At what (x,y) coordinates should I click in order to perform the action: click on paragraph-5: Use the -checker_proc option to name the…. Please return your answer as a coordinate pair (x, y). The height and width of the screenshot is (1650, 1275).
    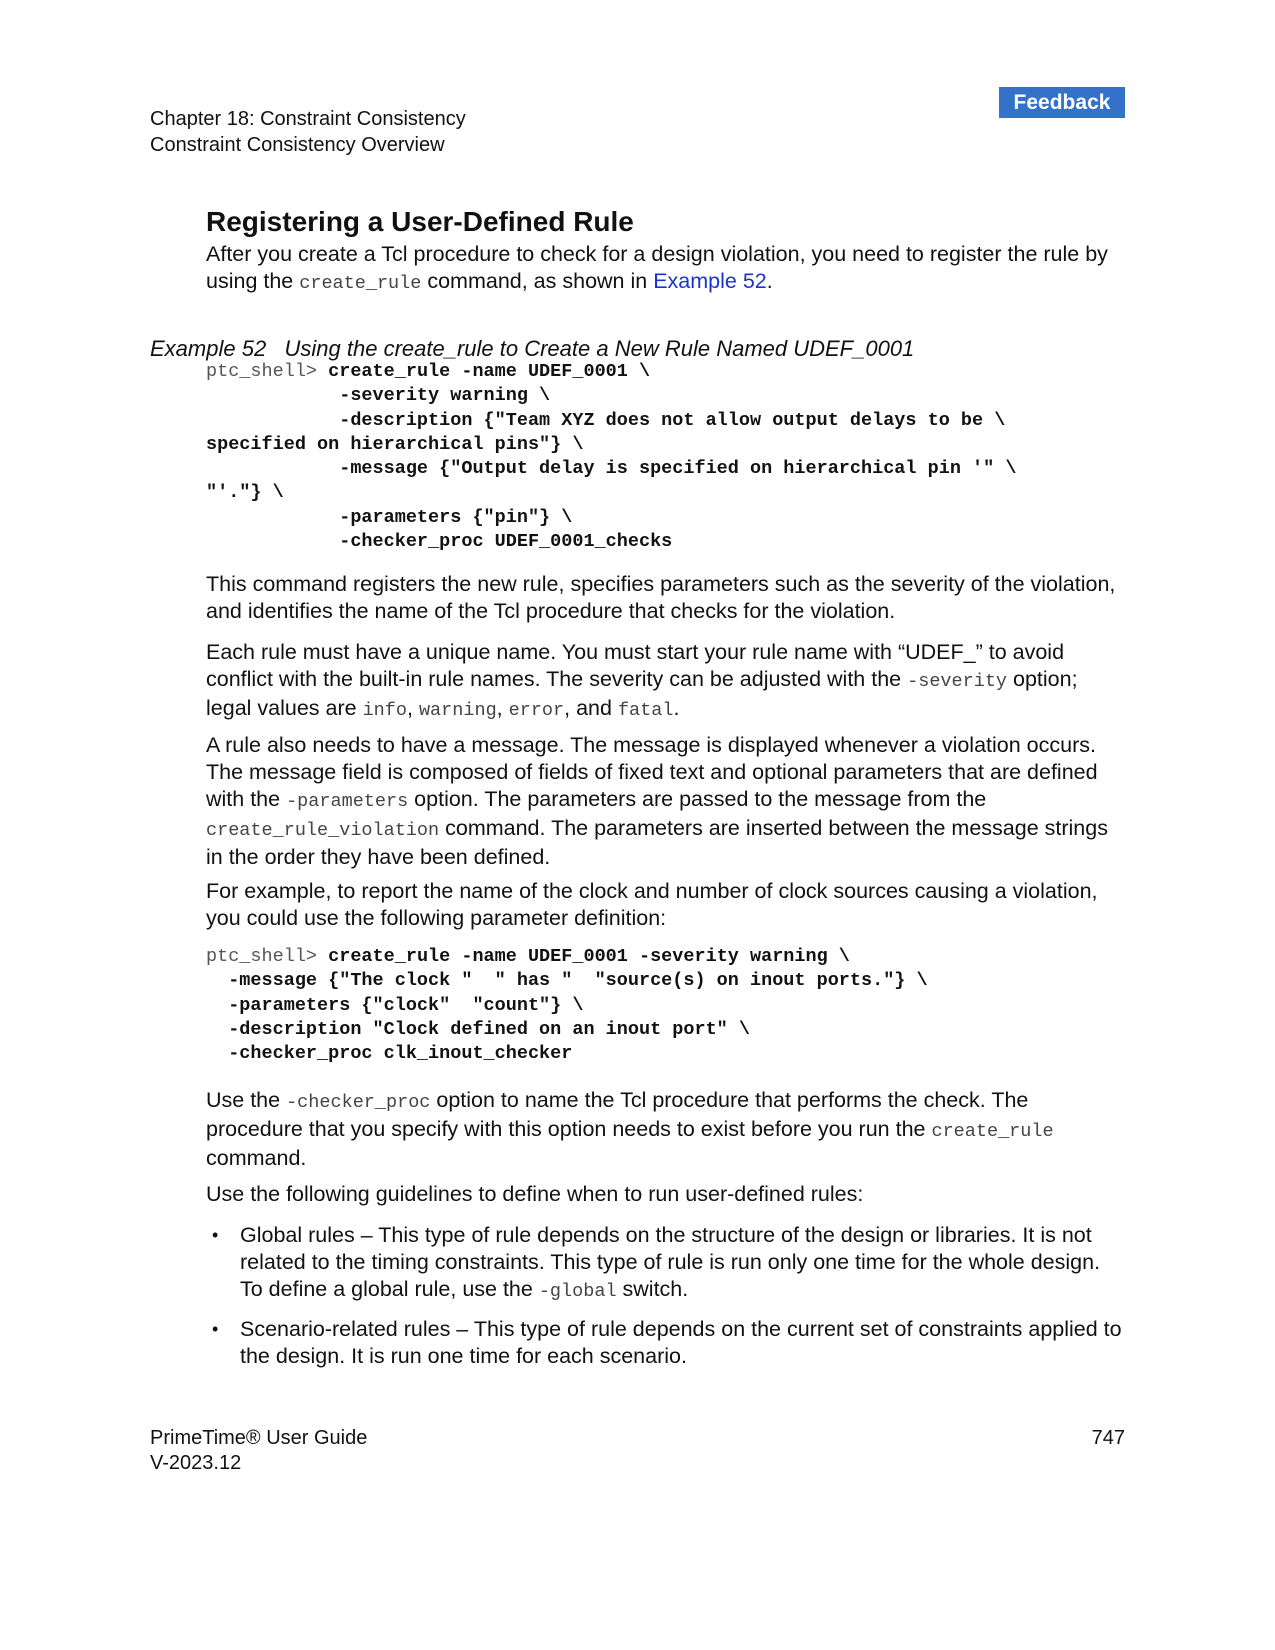
    Looking at the image, I should click on (666, 1129).